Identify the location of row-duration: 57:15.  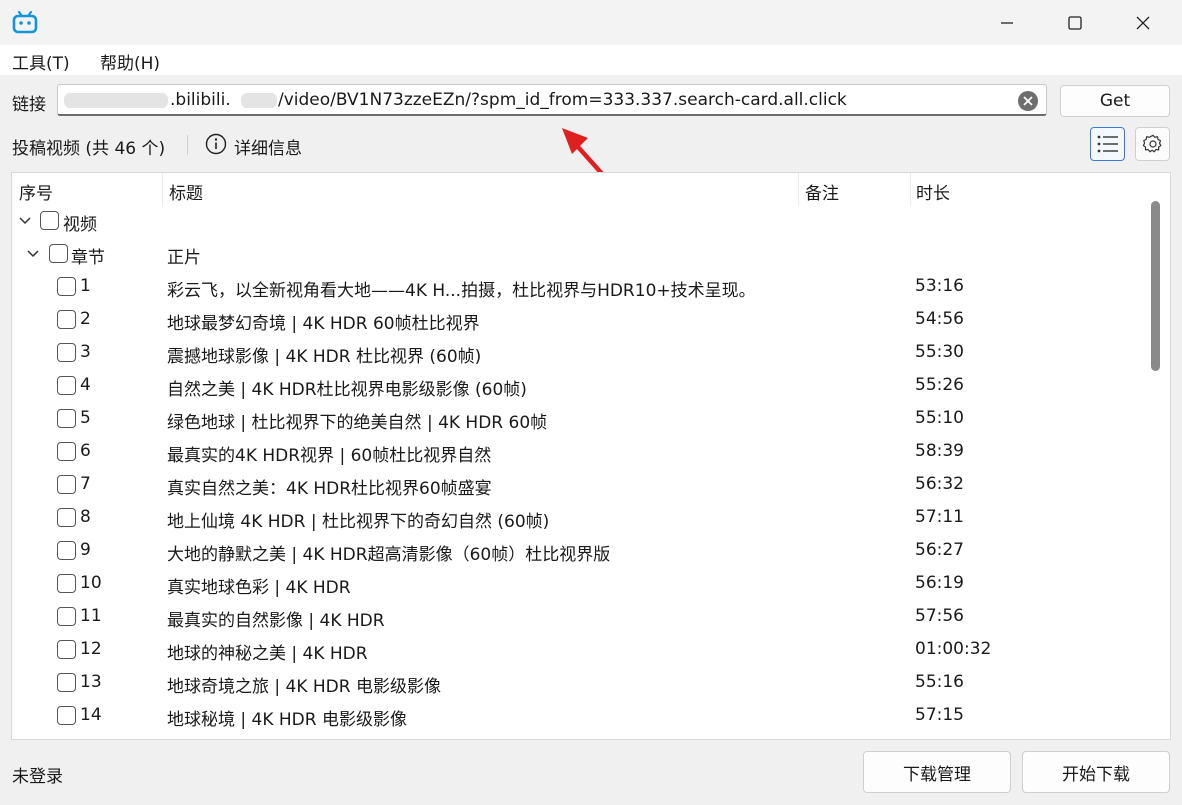
(939, 715).